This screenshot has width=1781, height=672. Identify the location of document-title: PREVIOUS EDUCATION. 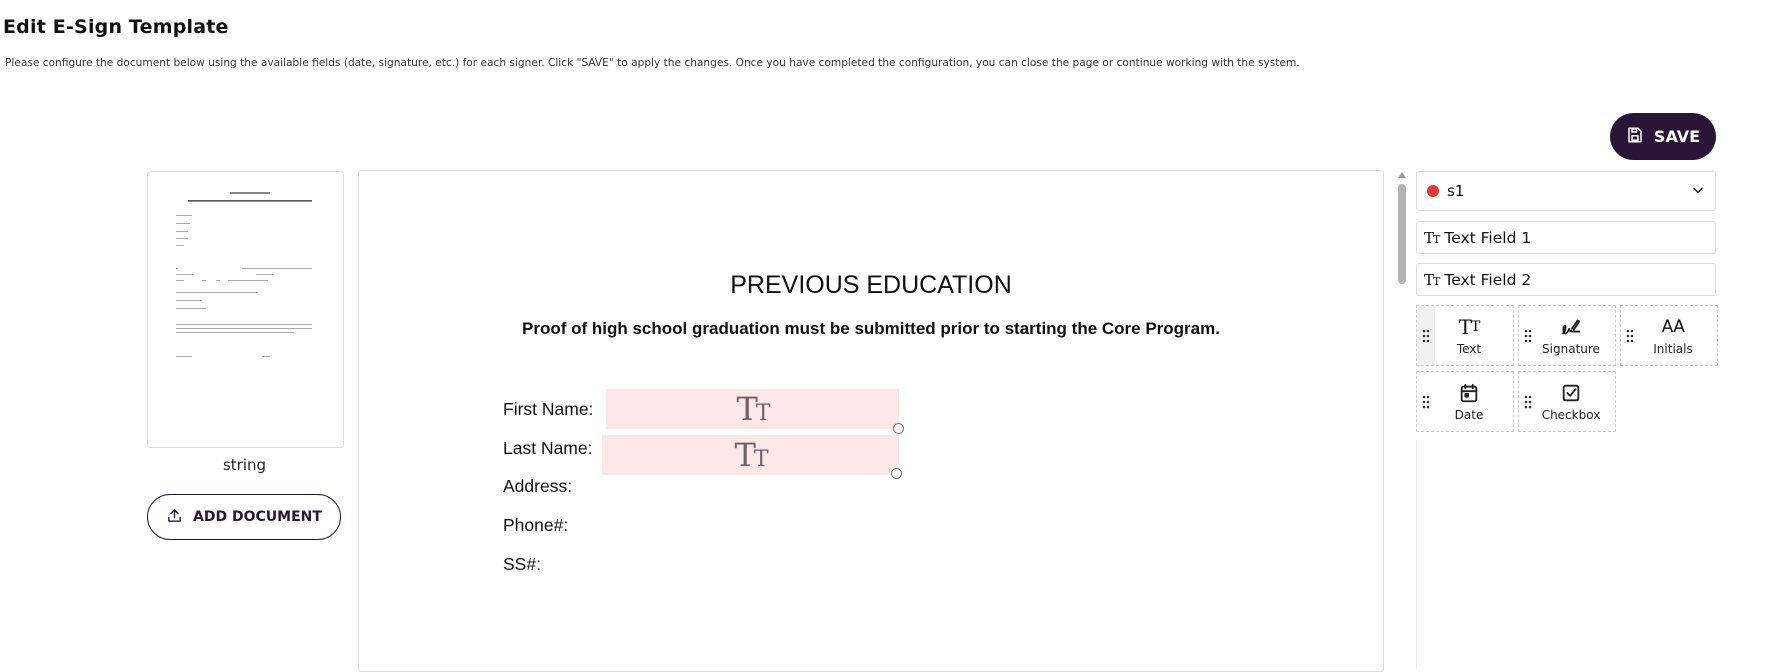
(871, 285).